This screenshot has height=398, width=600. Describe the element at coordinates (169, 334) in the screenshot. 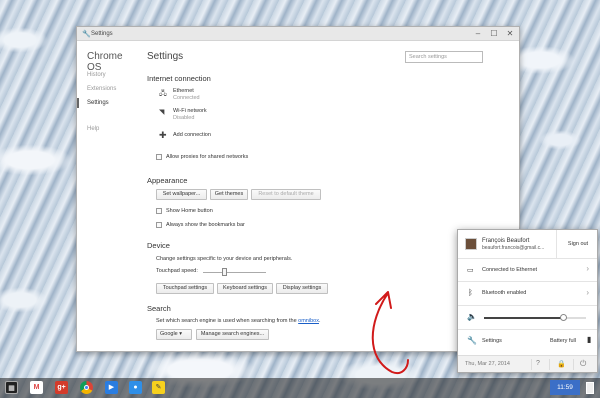

I see `search-engine-value: Google` at that location.